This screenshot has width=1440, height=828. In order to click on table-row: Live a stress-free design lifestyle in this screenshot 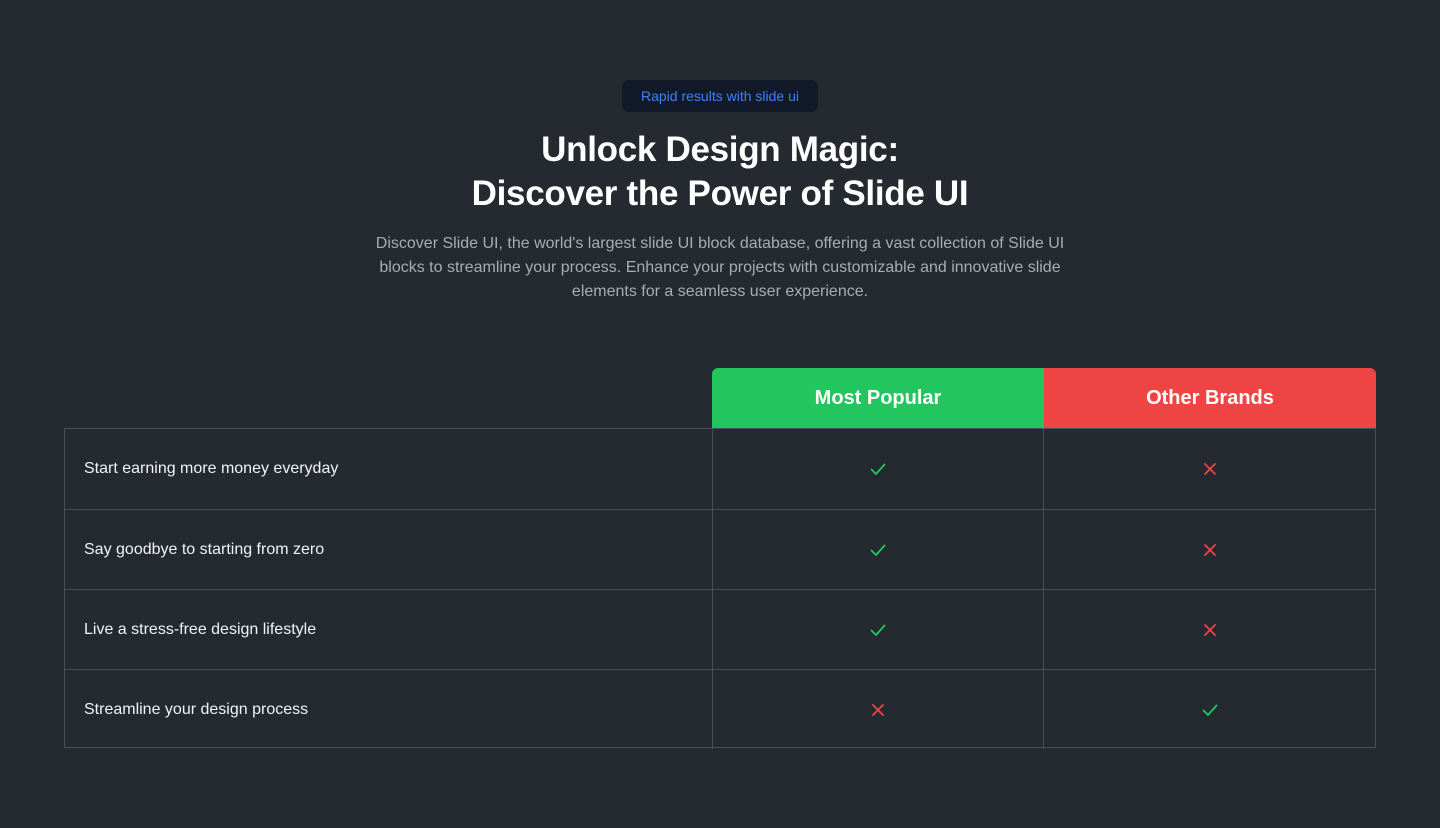, I will do `click(720, 629)`.